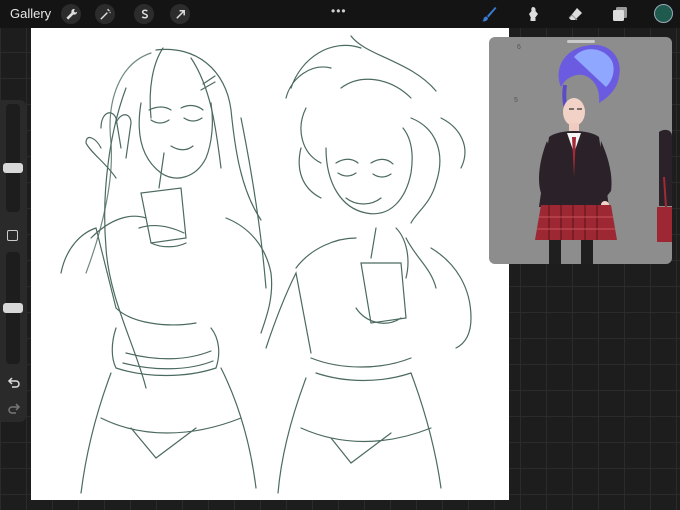  I want to click on opacity-thumb, so click(13, 308).